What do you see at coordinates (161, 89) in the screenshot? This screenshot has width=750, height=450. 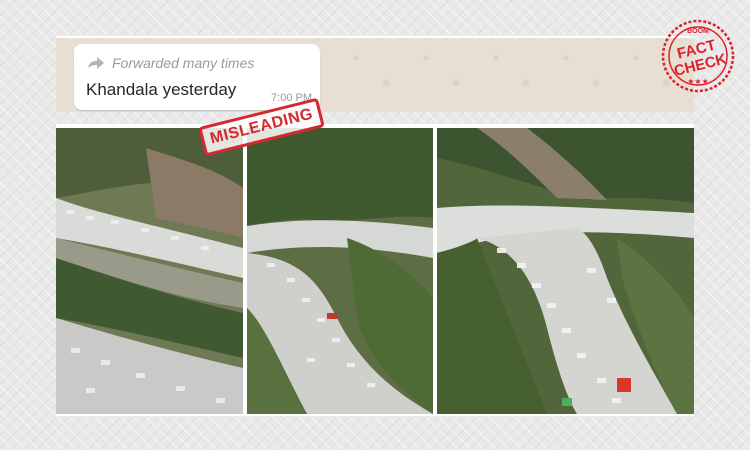 I see `message-text: Khandala yesterday` at bounding box center [161, 89].